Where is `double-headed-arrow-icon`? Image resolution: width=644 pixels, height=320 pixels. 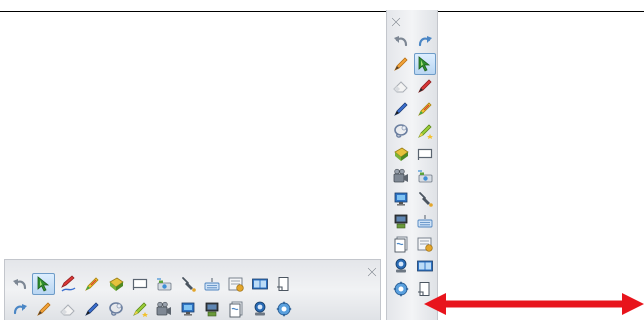
double-headed-arrow-icon is located at coordinates (534, 306).